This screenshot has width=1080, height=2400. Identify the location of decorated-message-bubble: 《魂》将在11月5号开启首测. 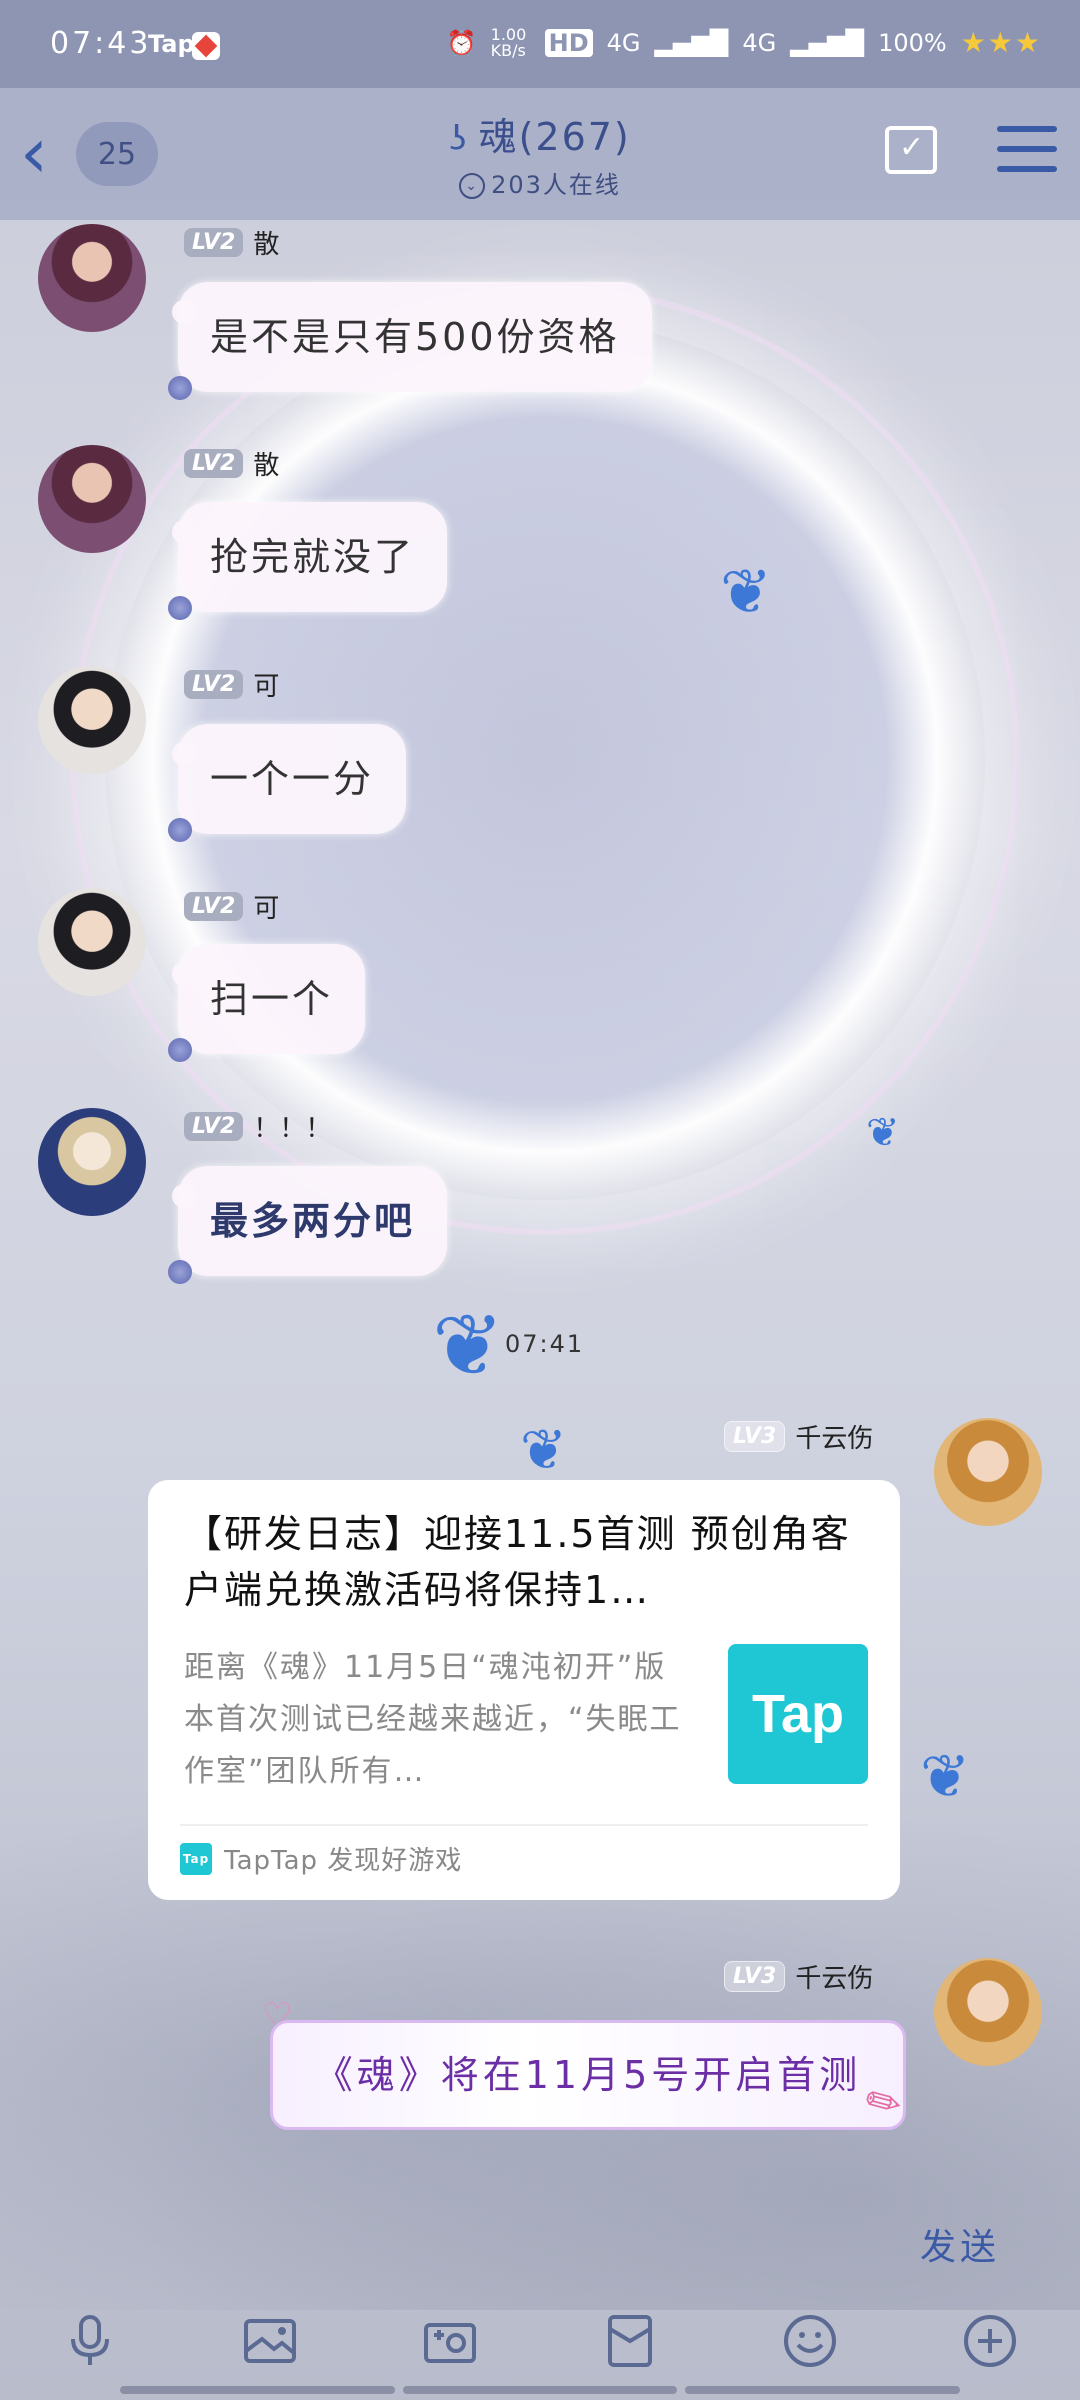
(588, 2075).